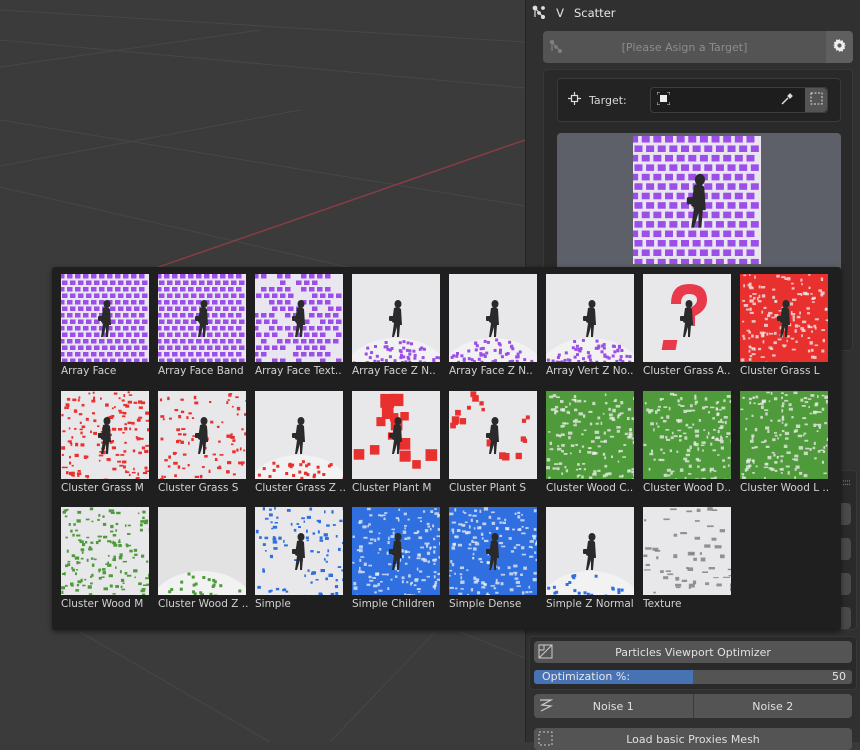 The image size is (860, 750). I want to click on box-select-button, so click(816, 100).